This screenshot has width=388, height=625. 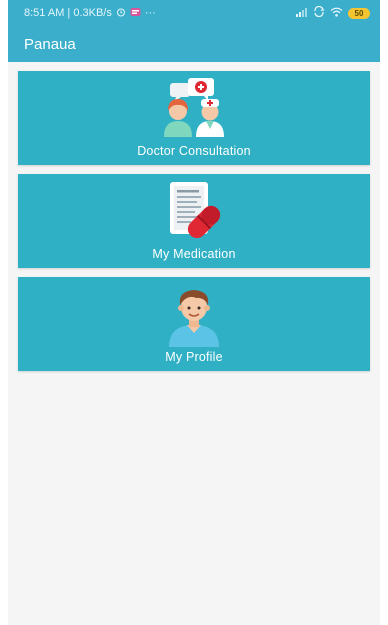 I want to click on notification-icon, so click(x=135, y=13).